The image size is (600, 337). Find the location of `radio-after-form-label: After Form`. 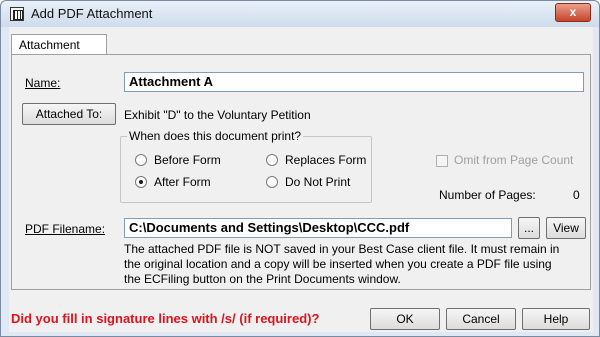

radio-after-form-label: After Form is located at coordinates (182, 182).